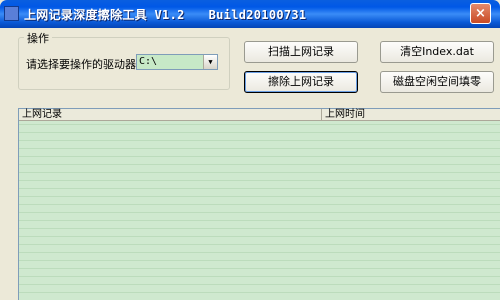 The height and width of the screenshot is (300, 500). What do you see at coordinates (177, 62) in the screenshot?
I see `drive-select: C:\ ▼` at bounding box center [177, 62].